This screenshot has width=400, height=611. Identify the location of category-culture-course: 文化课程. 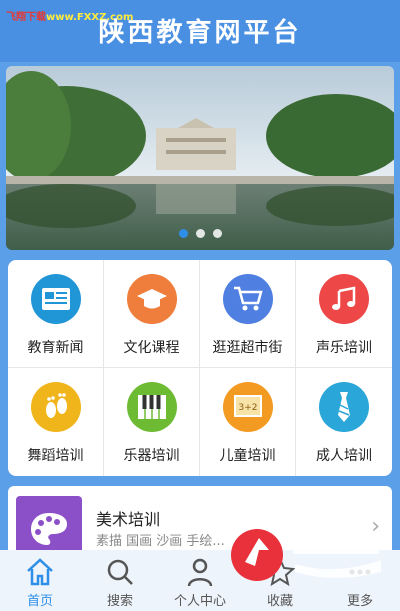
(152, 314).